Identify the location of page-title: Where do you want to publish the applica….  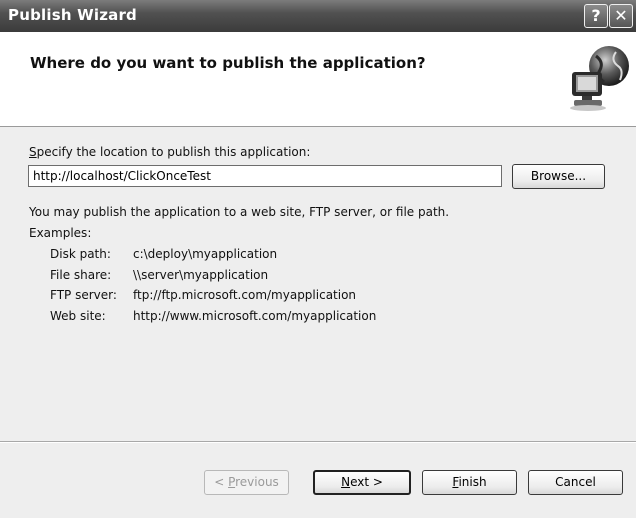
(228, 63).